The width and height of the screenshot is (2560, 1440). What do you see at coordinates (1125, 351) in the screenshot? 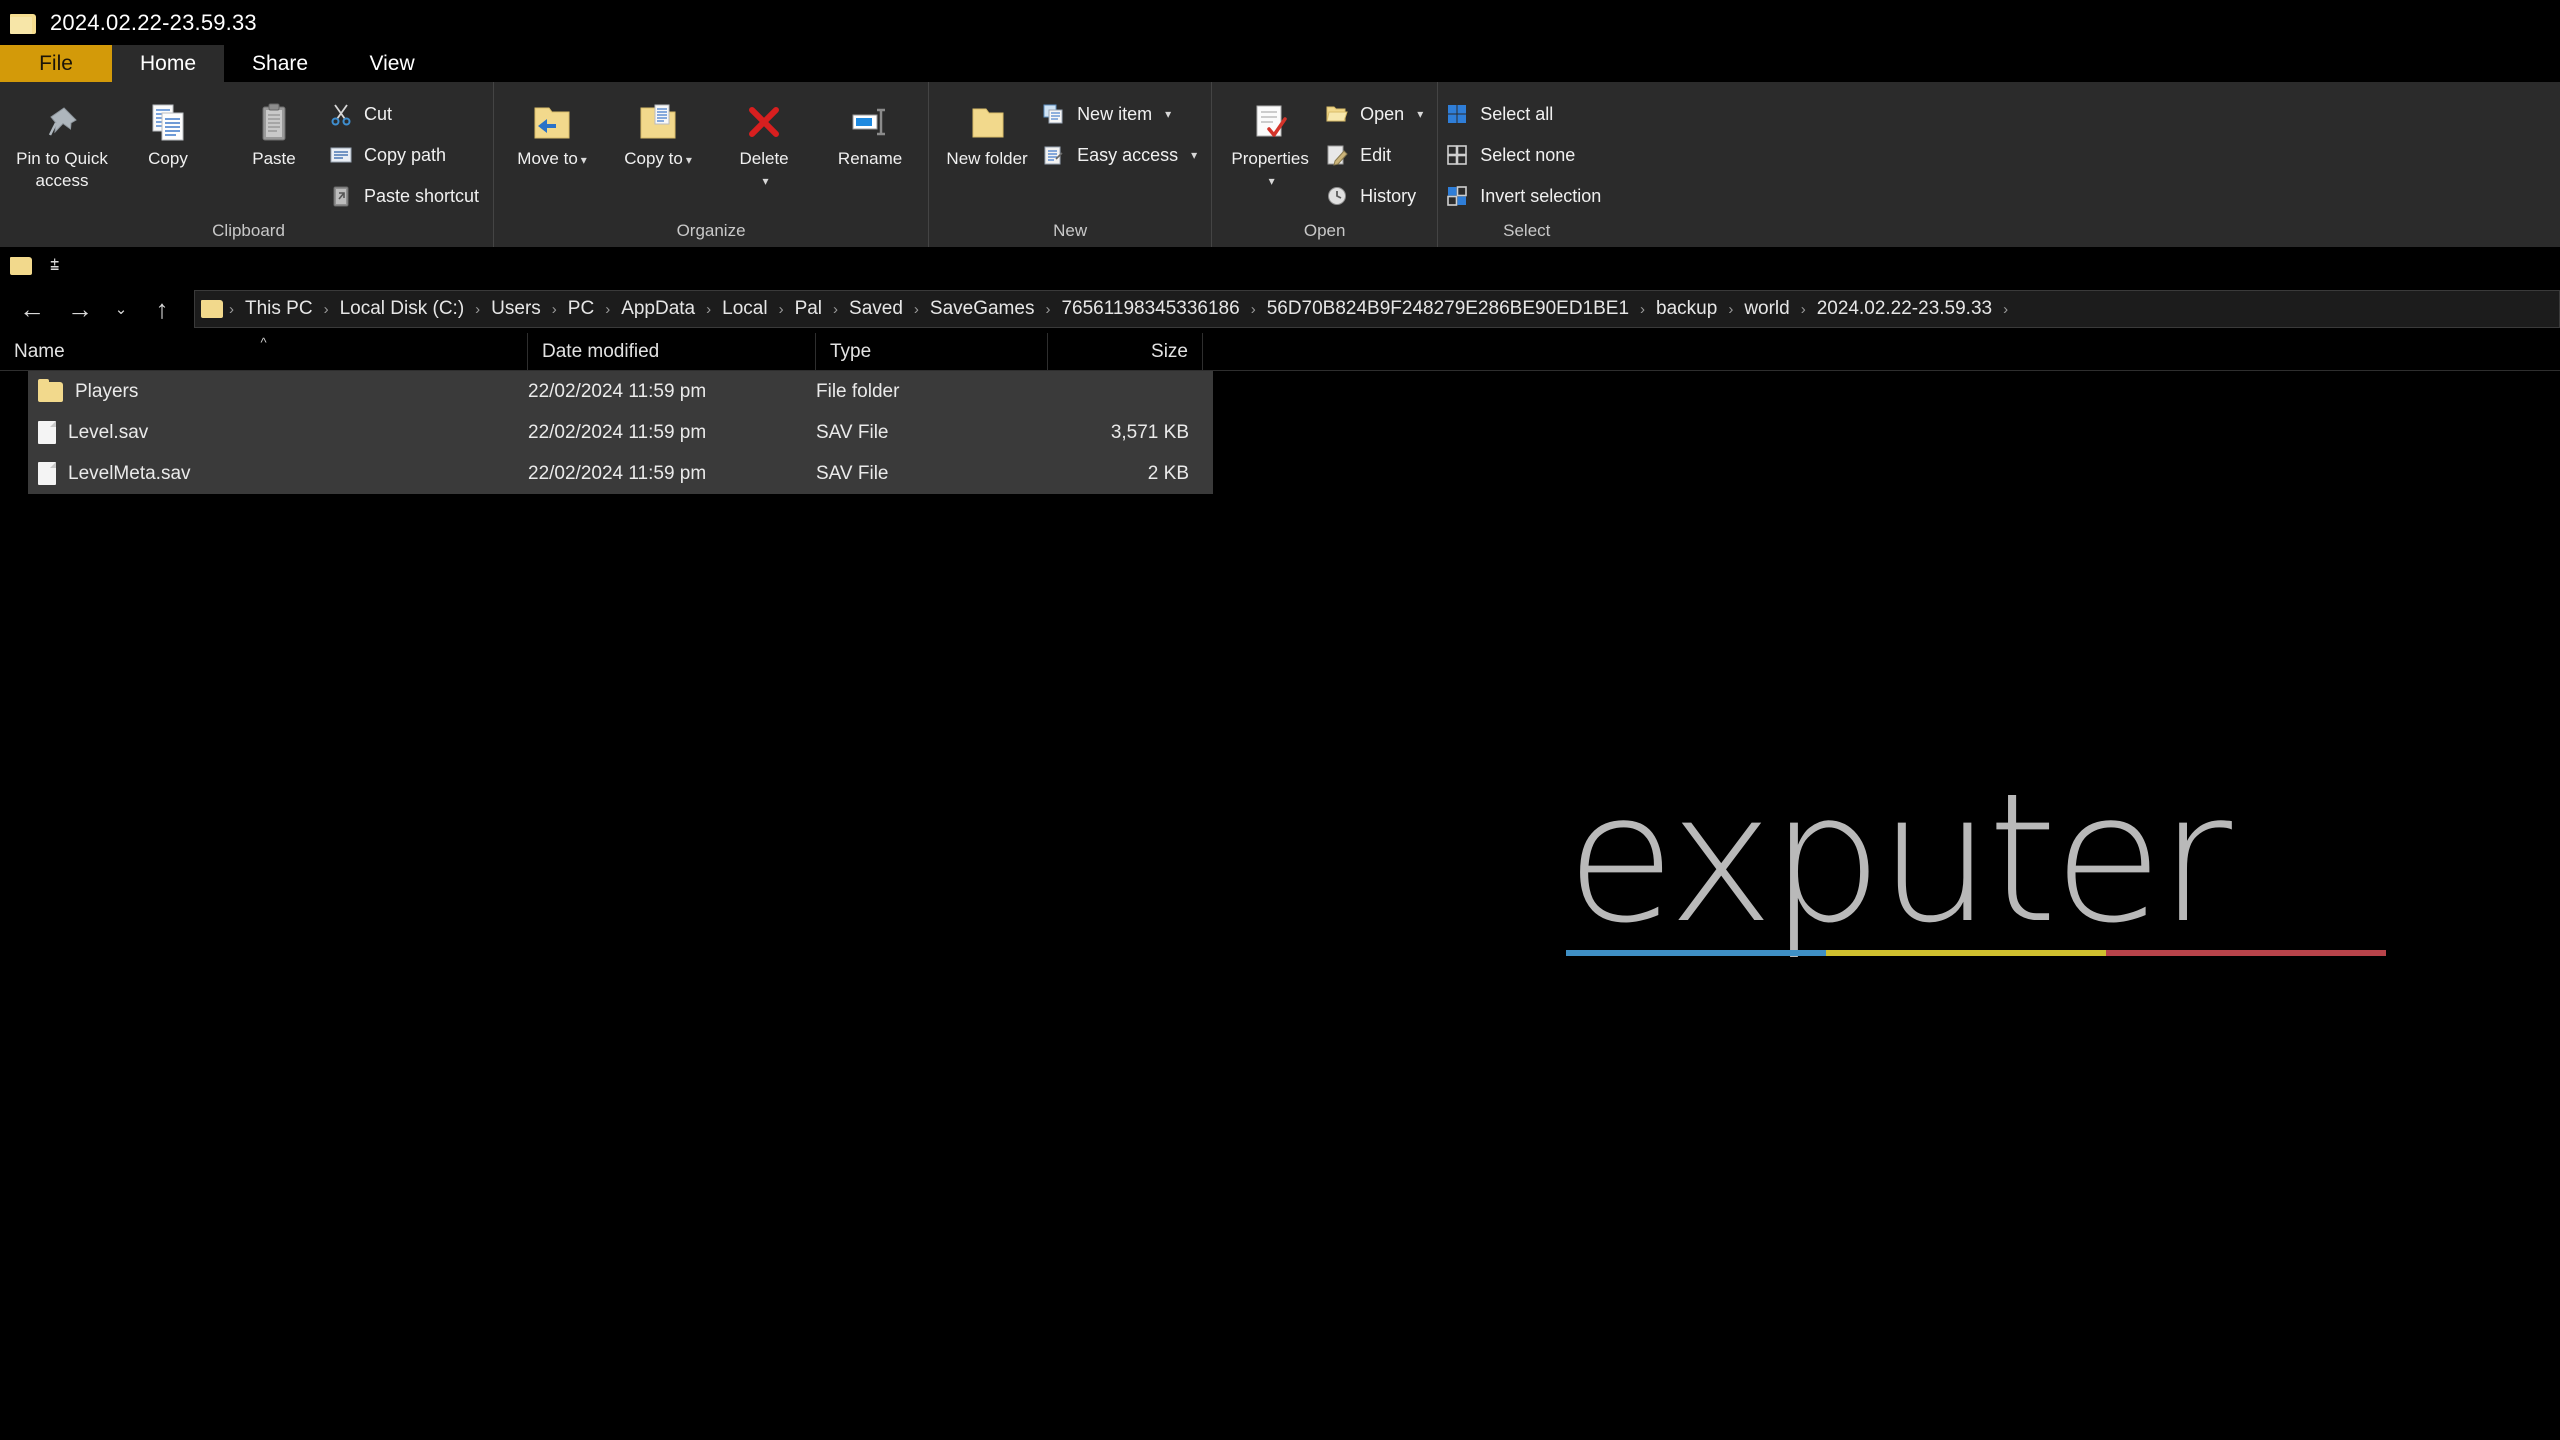
I see `column-header-size: Size` at bounding box center [1125, 351].